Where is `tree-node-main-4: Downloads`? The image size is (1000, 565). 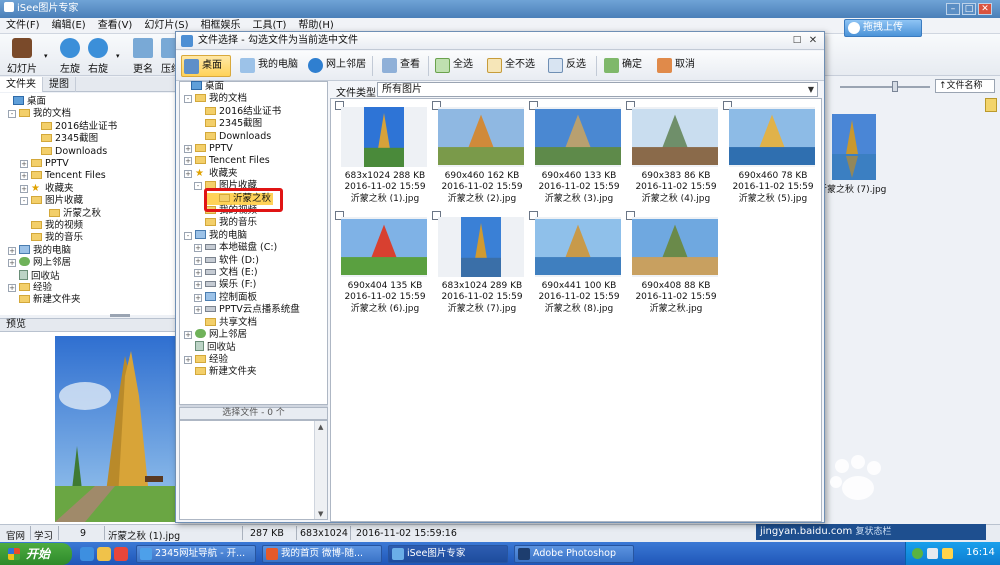
tree-node-main-4: Downloads is located at coordinates (68, 152).